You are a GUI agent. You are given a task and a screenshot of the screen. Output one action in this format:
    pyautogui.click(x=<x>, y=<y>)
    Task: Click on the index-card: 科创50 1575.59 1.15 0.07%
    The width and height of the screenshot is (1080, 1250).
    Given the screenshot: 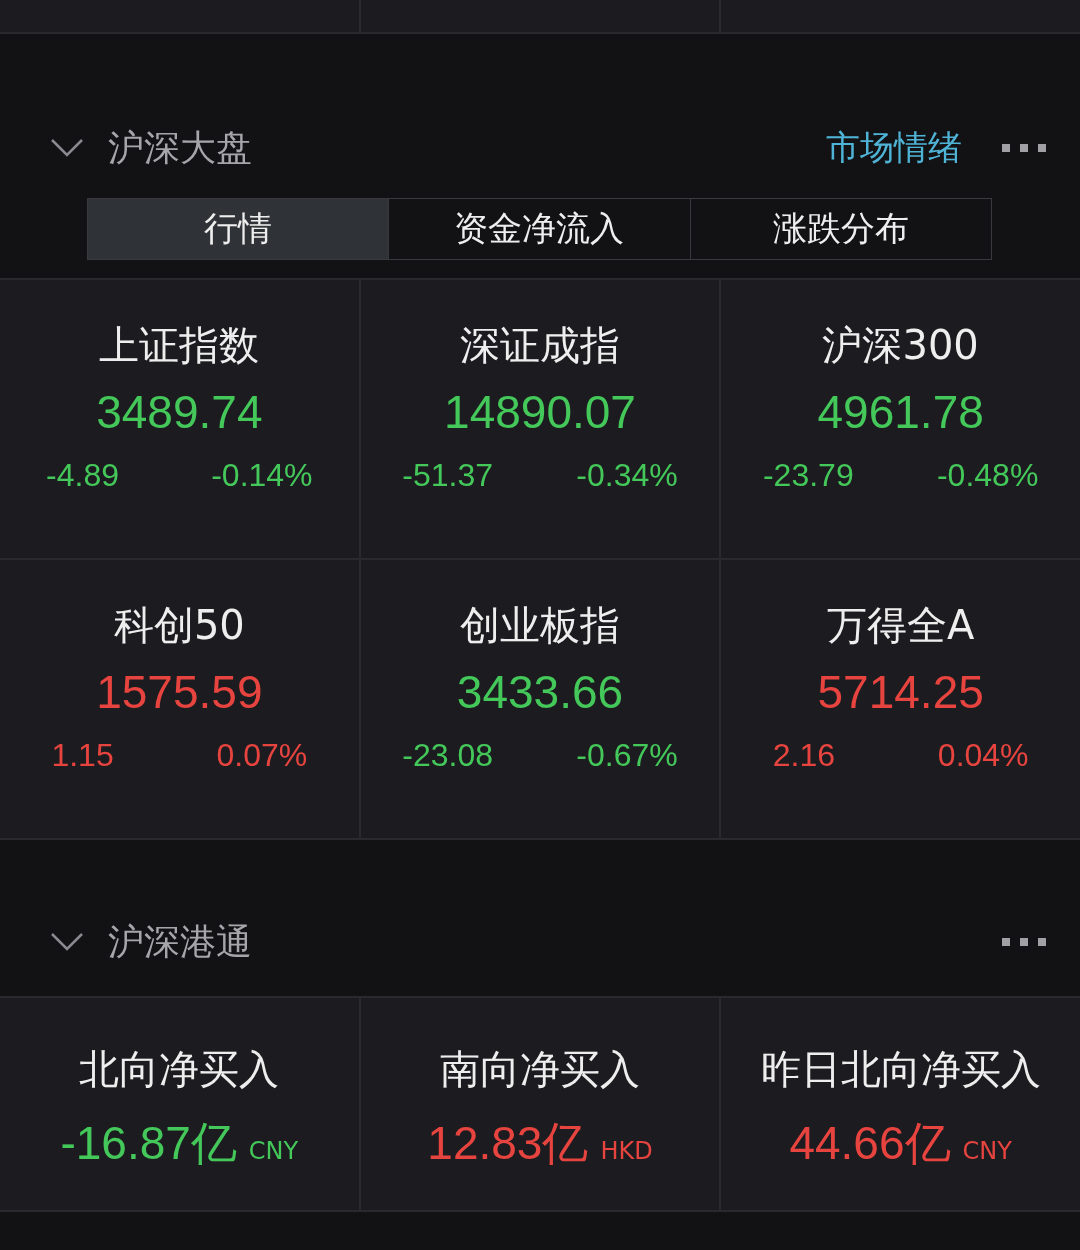 What is the action you would take?
    pyautogui.click(x=179, y=699)
    